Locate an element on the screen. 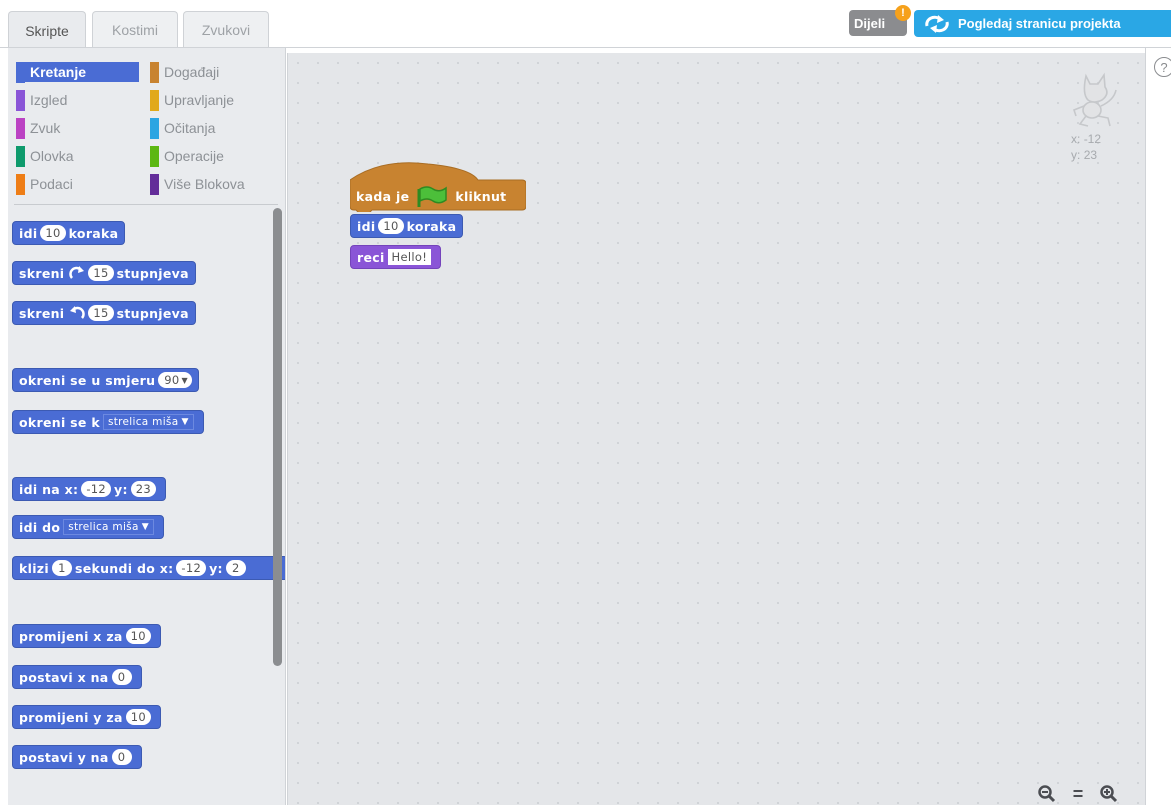 The width and height of the screenshot is (1171, 805). block-text: okreni se u smjeru is located at coordinates (87, 380).